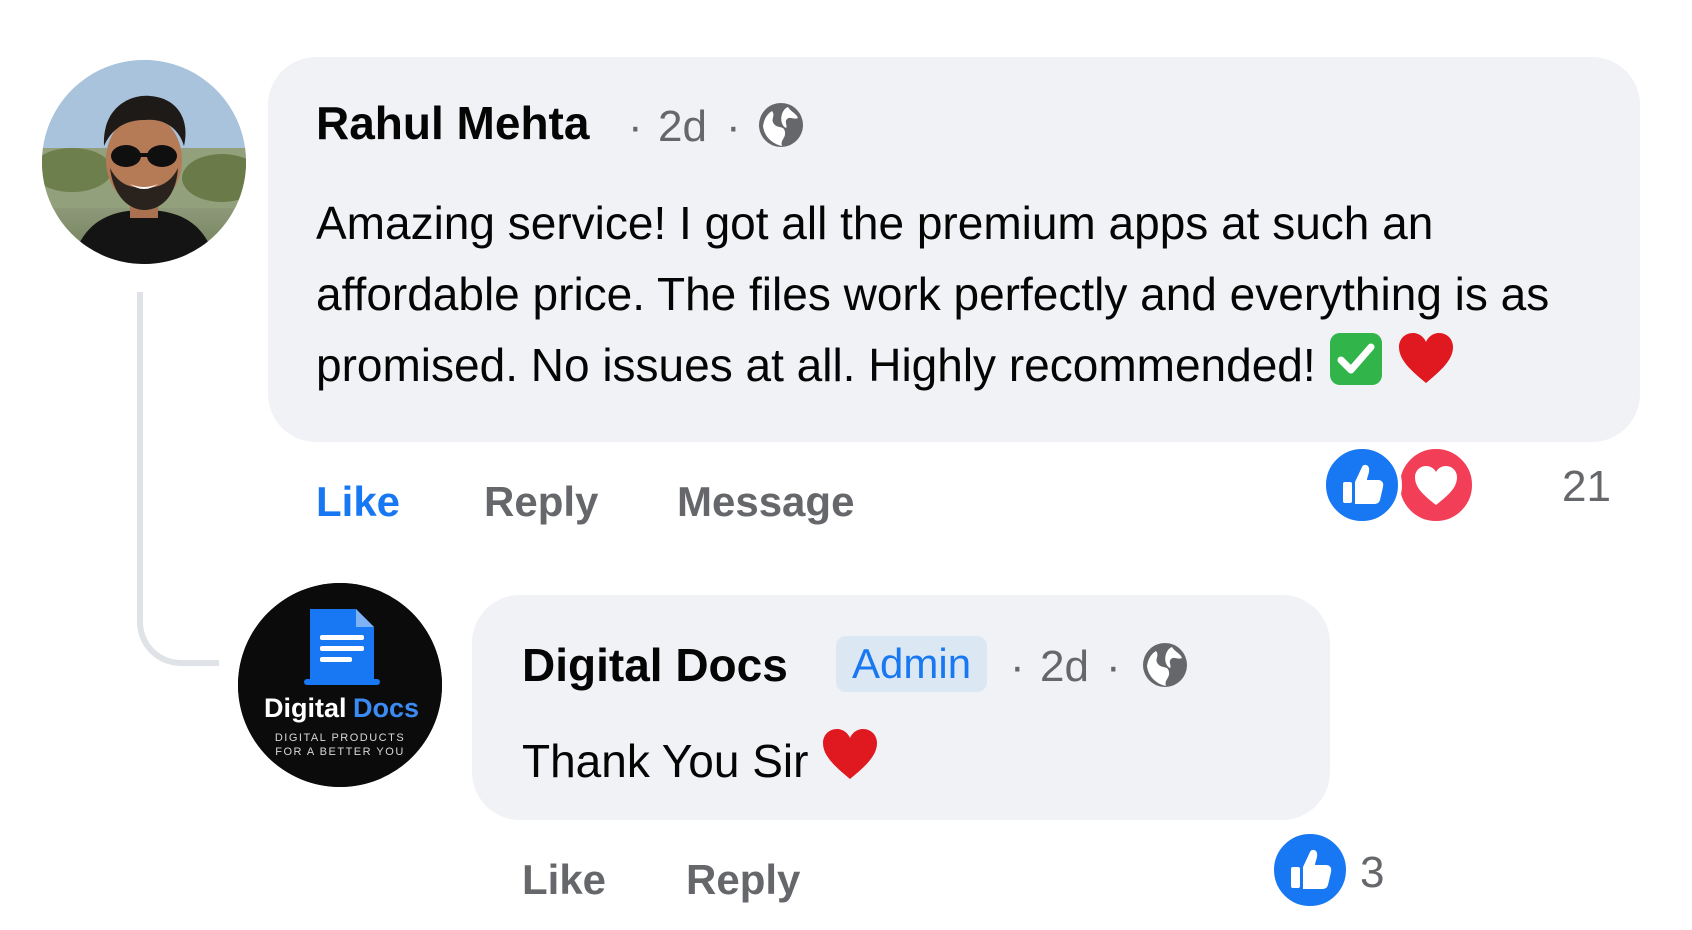 The height and width of the screenshot is (930, 1692). What do you see at coordinates (386, 708) in the screenshot?
I see `logo-name-part2: Docs` at bounding box center [386, 708].